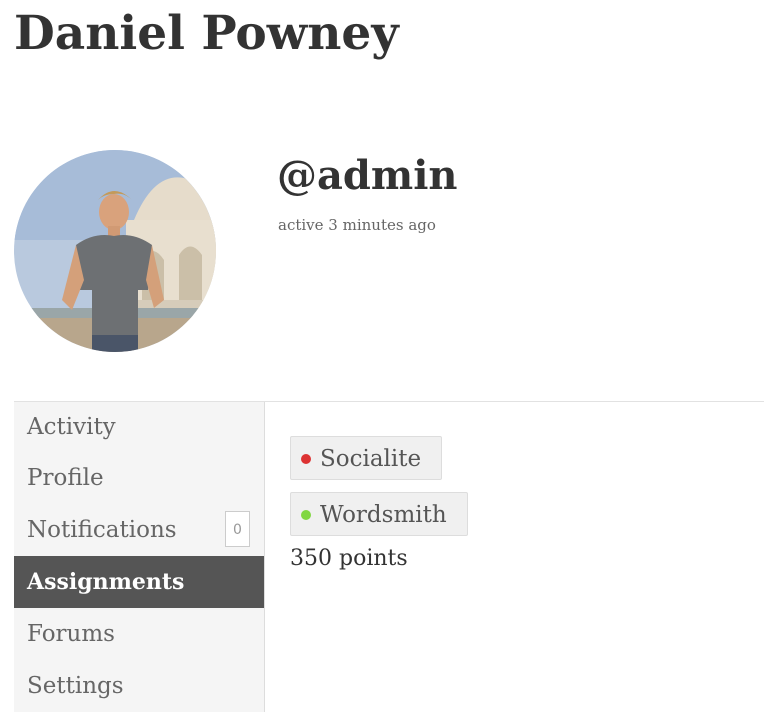  Describe the element at coordinates (206, 33) in the screenshot. I see `page-title: Daniel Powney` at that location.